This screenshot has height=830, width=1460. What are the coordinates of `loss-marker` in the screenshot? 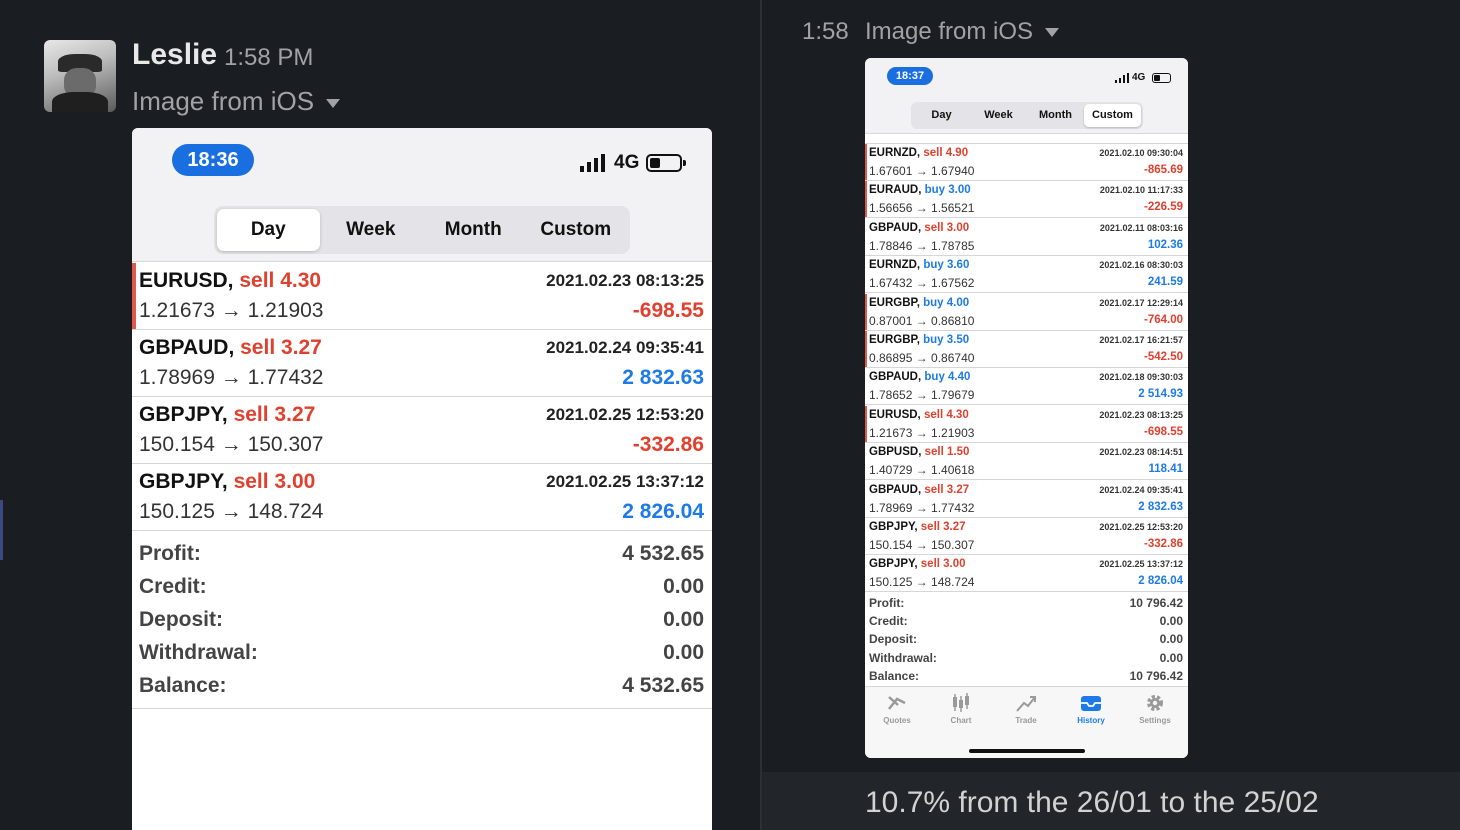 It's located at (866, 162).